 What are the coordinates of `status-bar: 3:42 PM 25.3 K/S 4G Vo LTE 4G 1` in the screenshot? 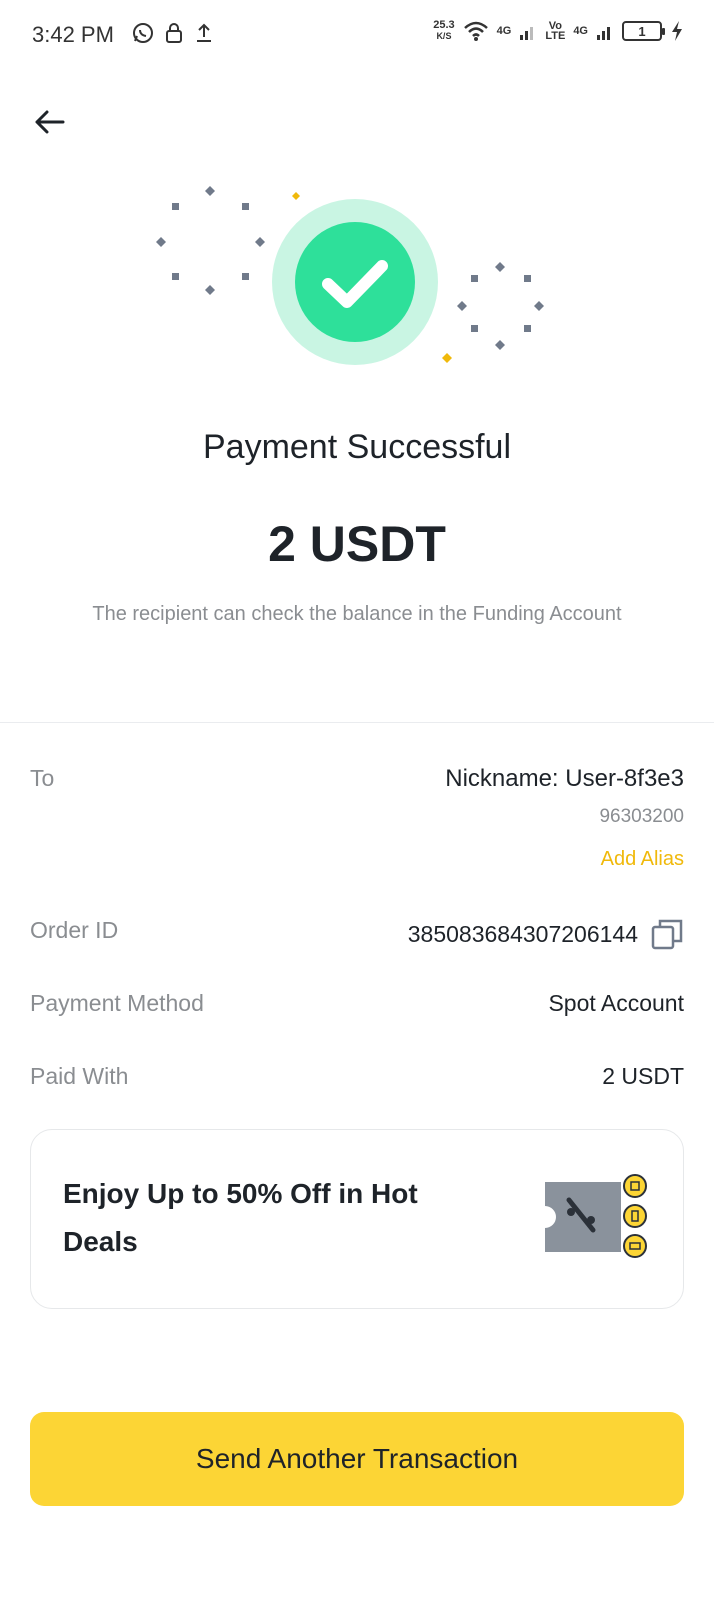 It's located at (357, 36).